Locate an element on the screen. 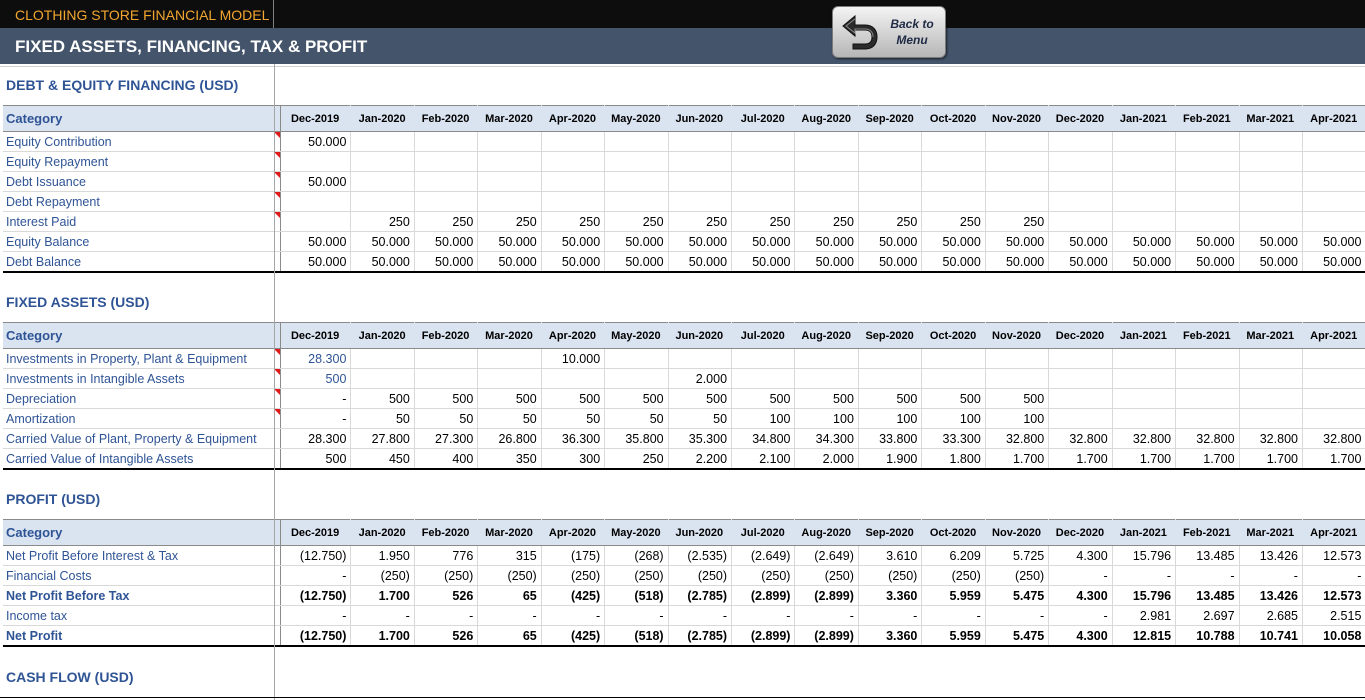 The height and width of the screenshot is (700, 1365). value-cell: - is located at coordinates (316, 418).